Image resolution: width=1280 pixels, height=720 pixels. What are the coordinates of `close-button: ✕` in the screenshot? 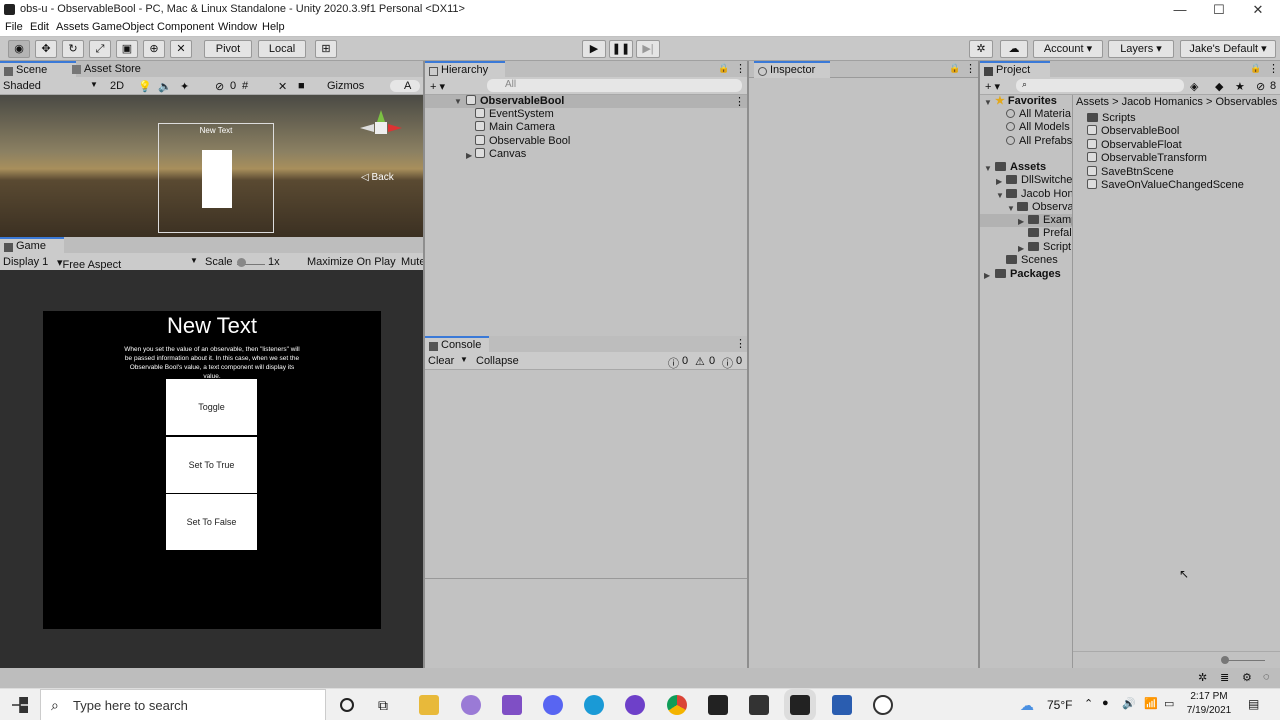 It's located at (1258, 10).